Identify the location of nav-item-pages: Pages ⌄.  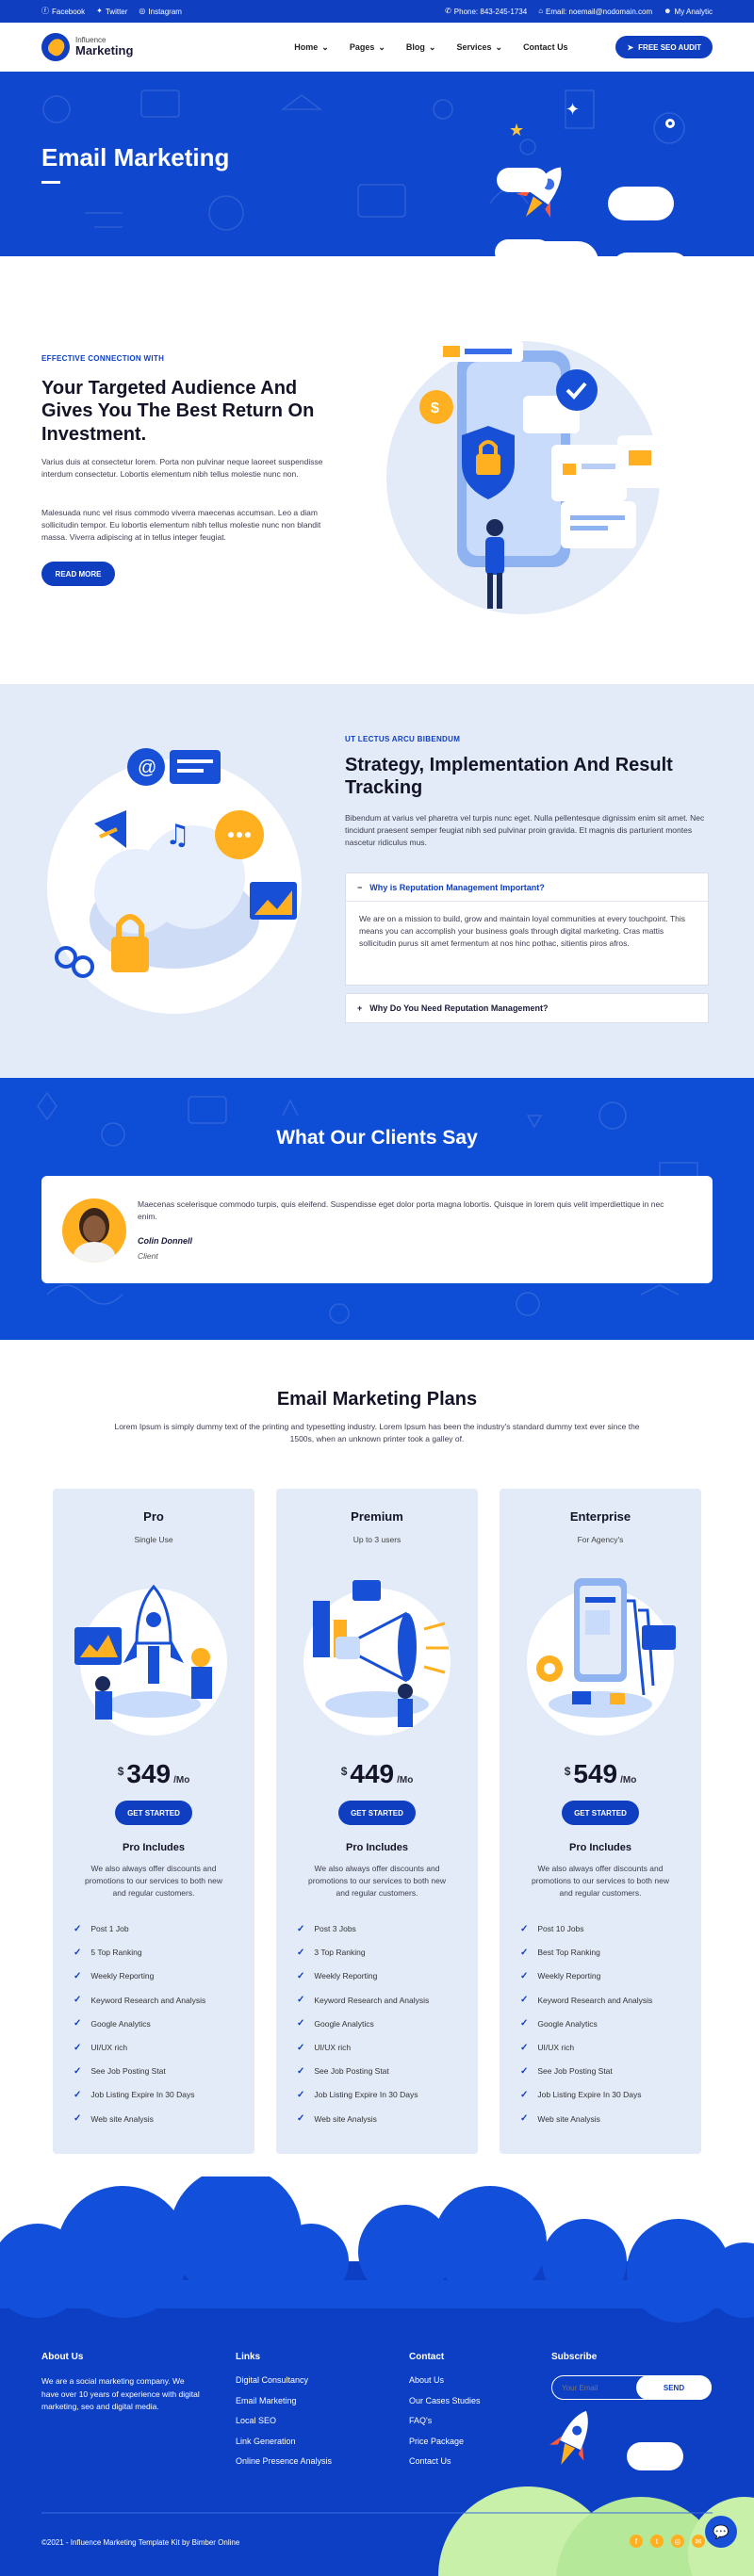
(368, 47).